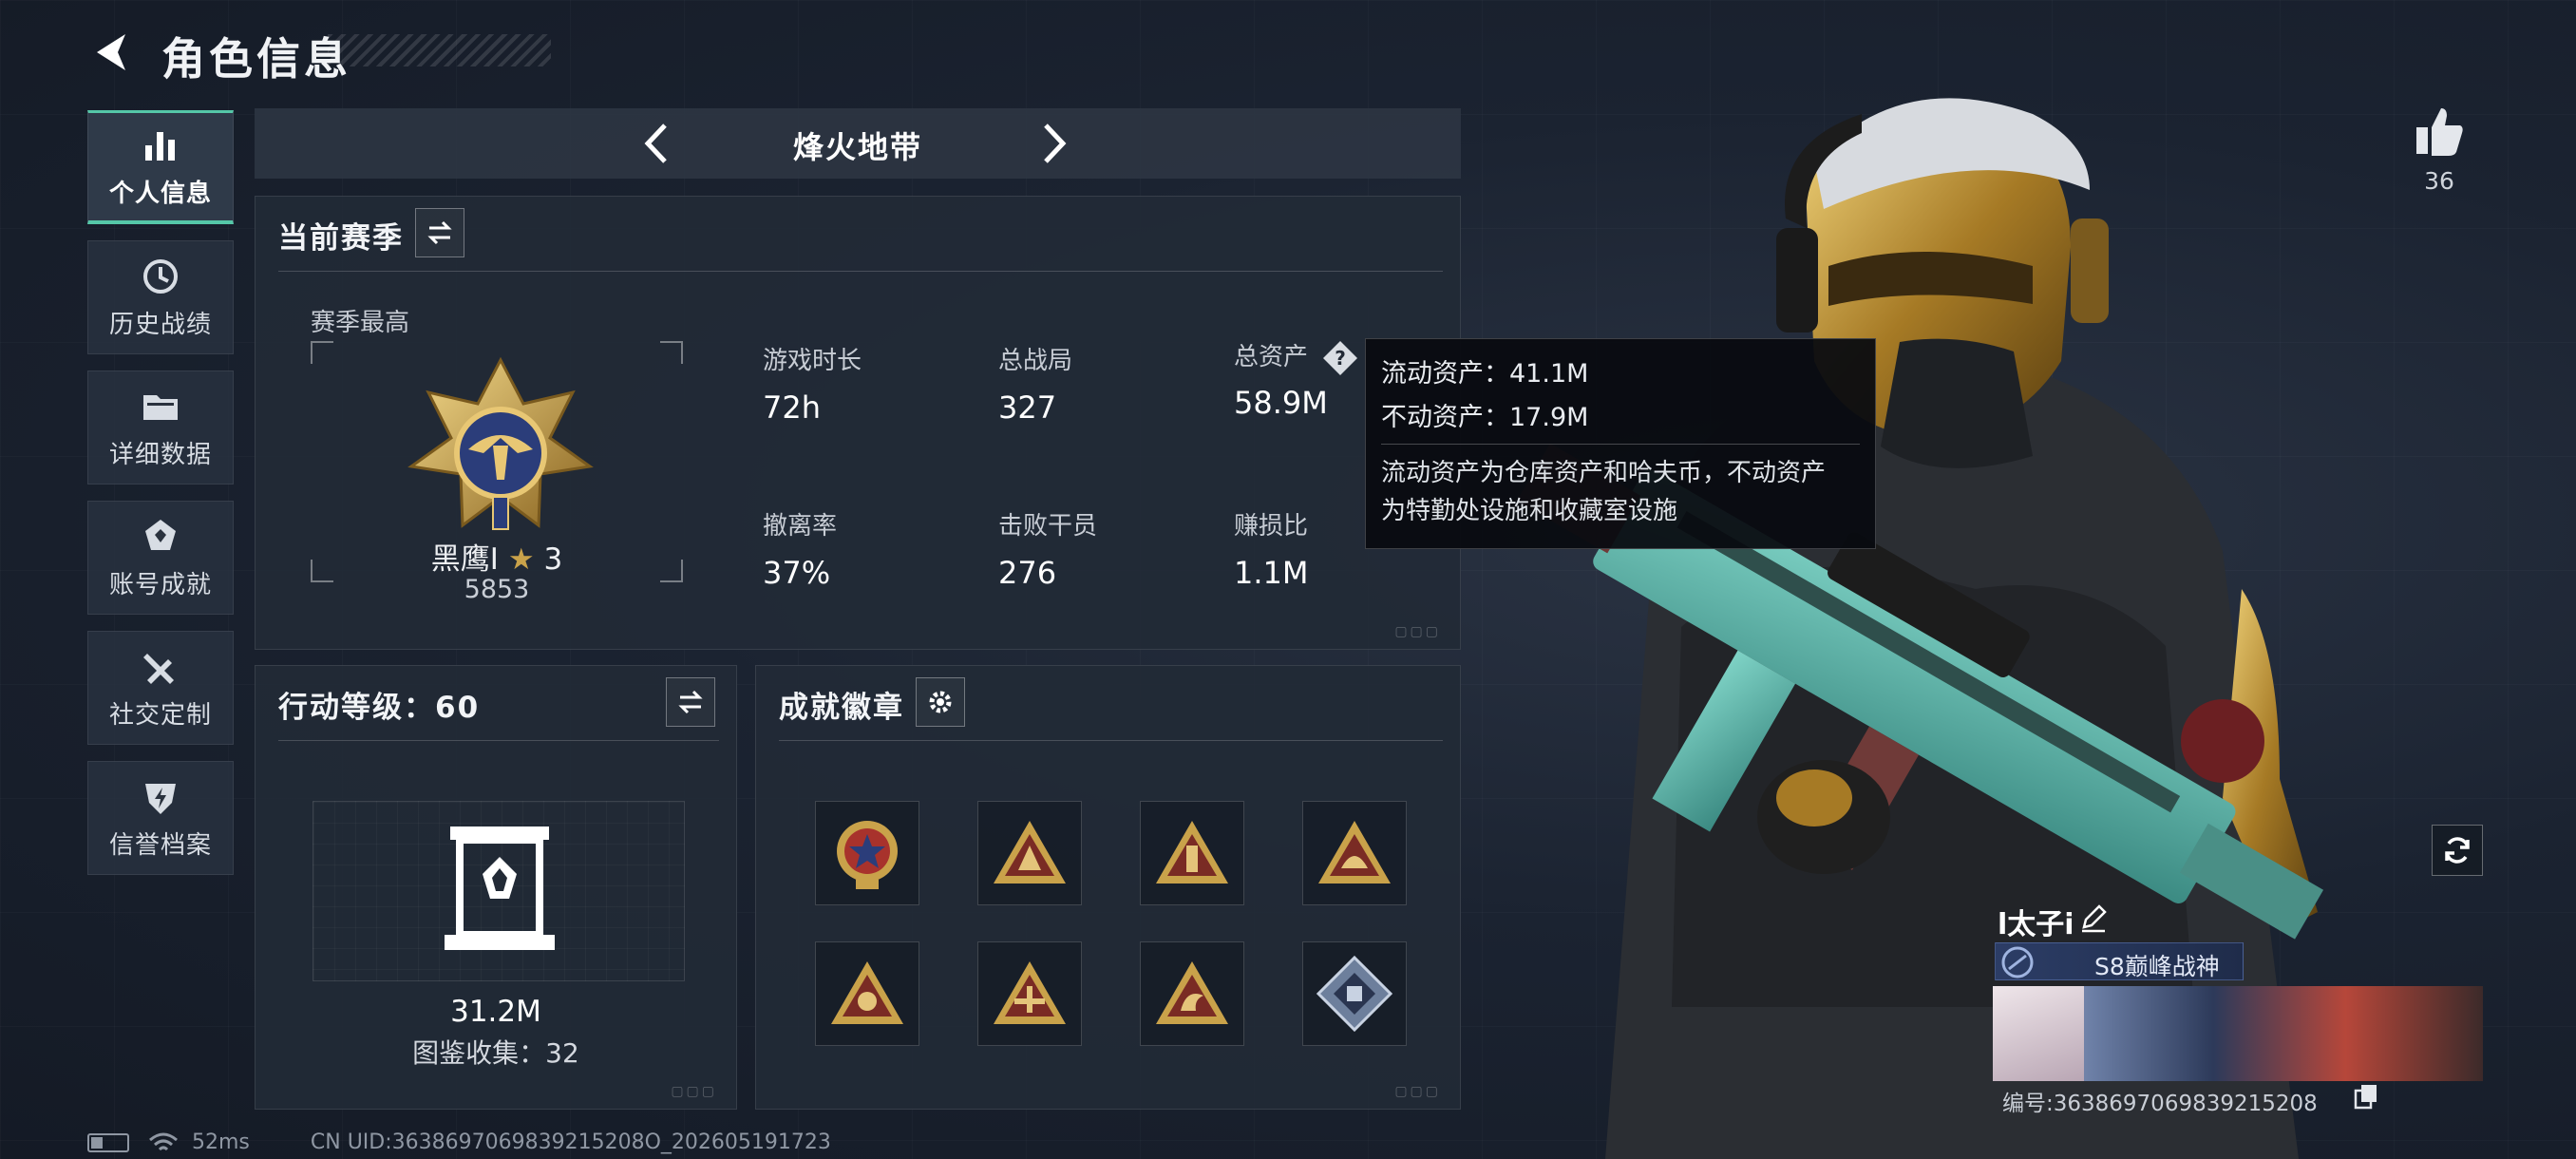 This screenshot has height=1159, width=2576. I want to click on season-best-label: 赛季最高, so click(360, 323).